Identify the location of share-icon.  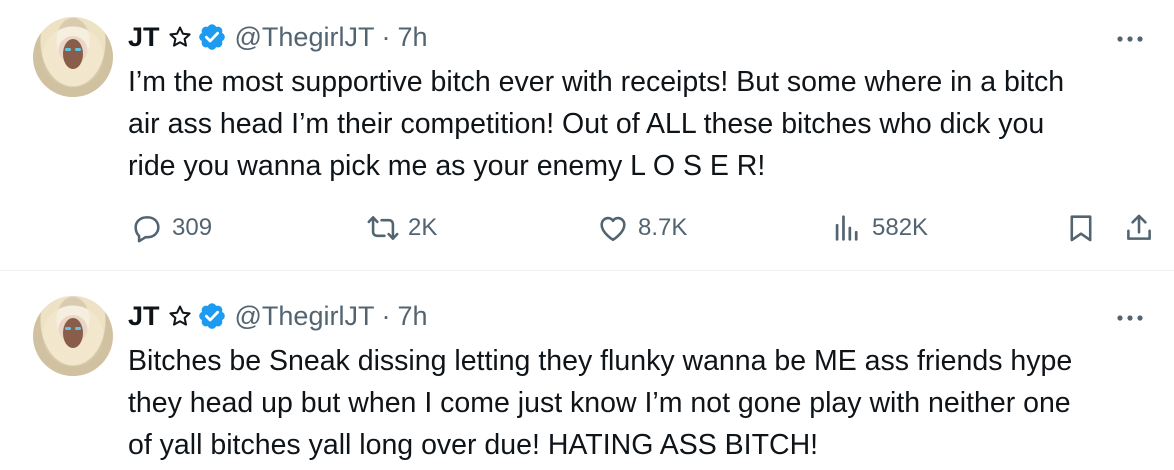
(1139, 227).